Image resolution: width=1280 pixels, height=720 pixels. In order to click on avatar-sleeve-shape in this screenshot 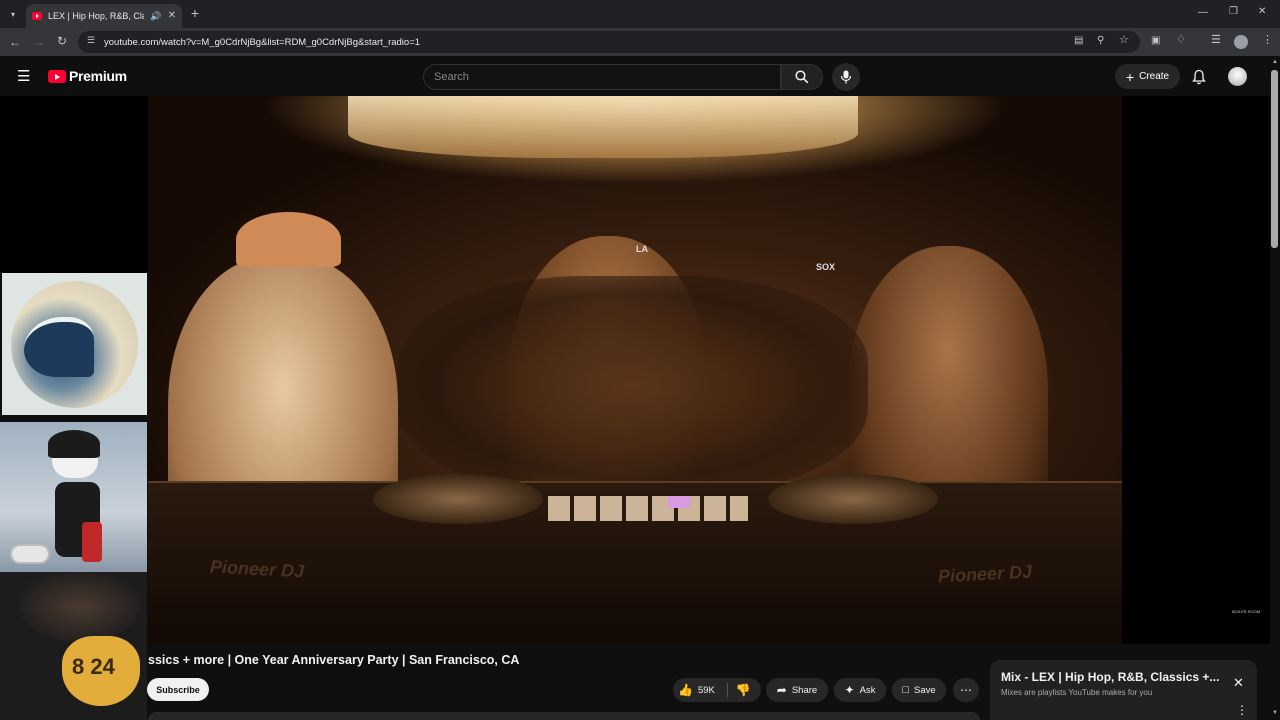, I will do `click(92, 542)`.